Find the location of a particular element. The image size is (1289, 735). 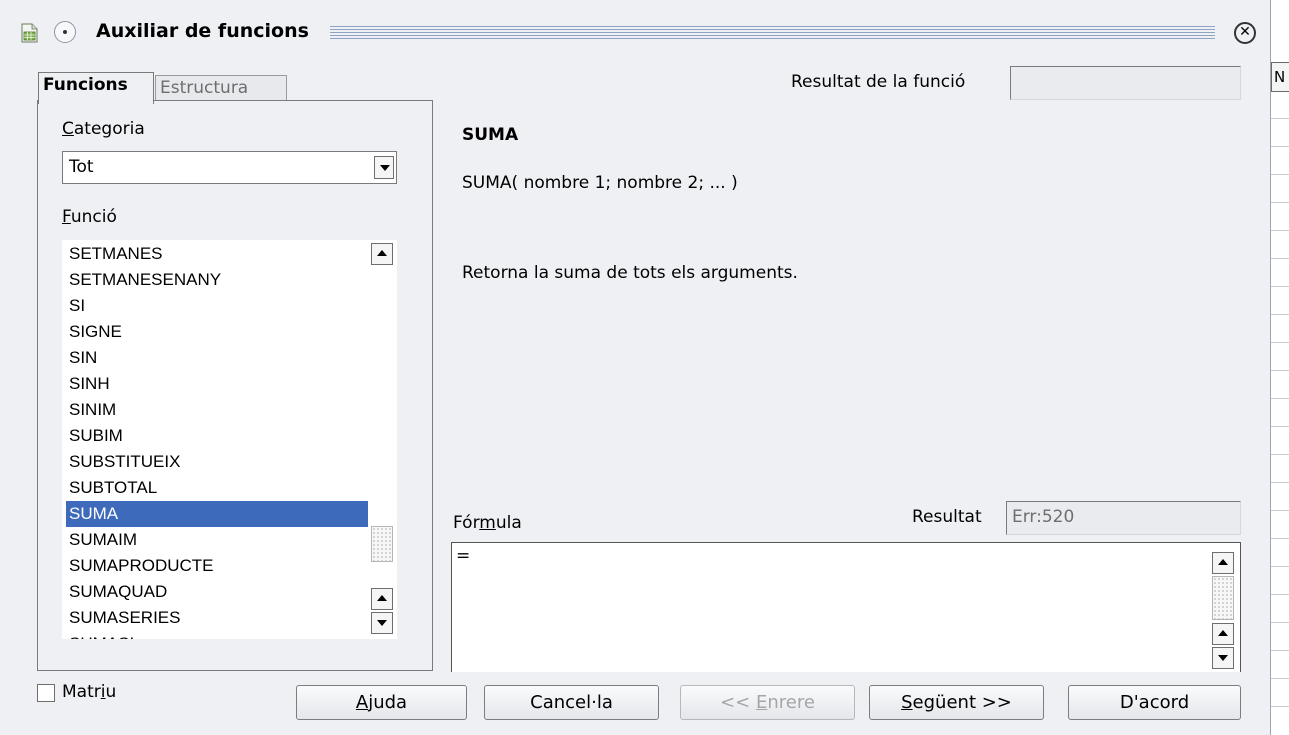

background-spreadsheet: N is located at coordinates (1280, 367).